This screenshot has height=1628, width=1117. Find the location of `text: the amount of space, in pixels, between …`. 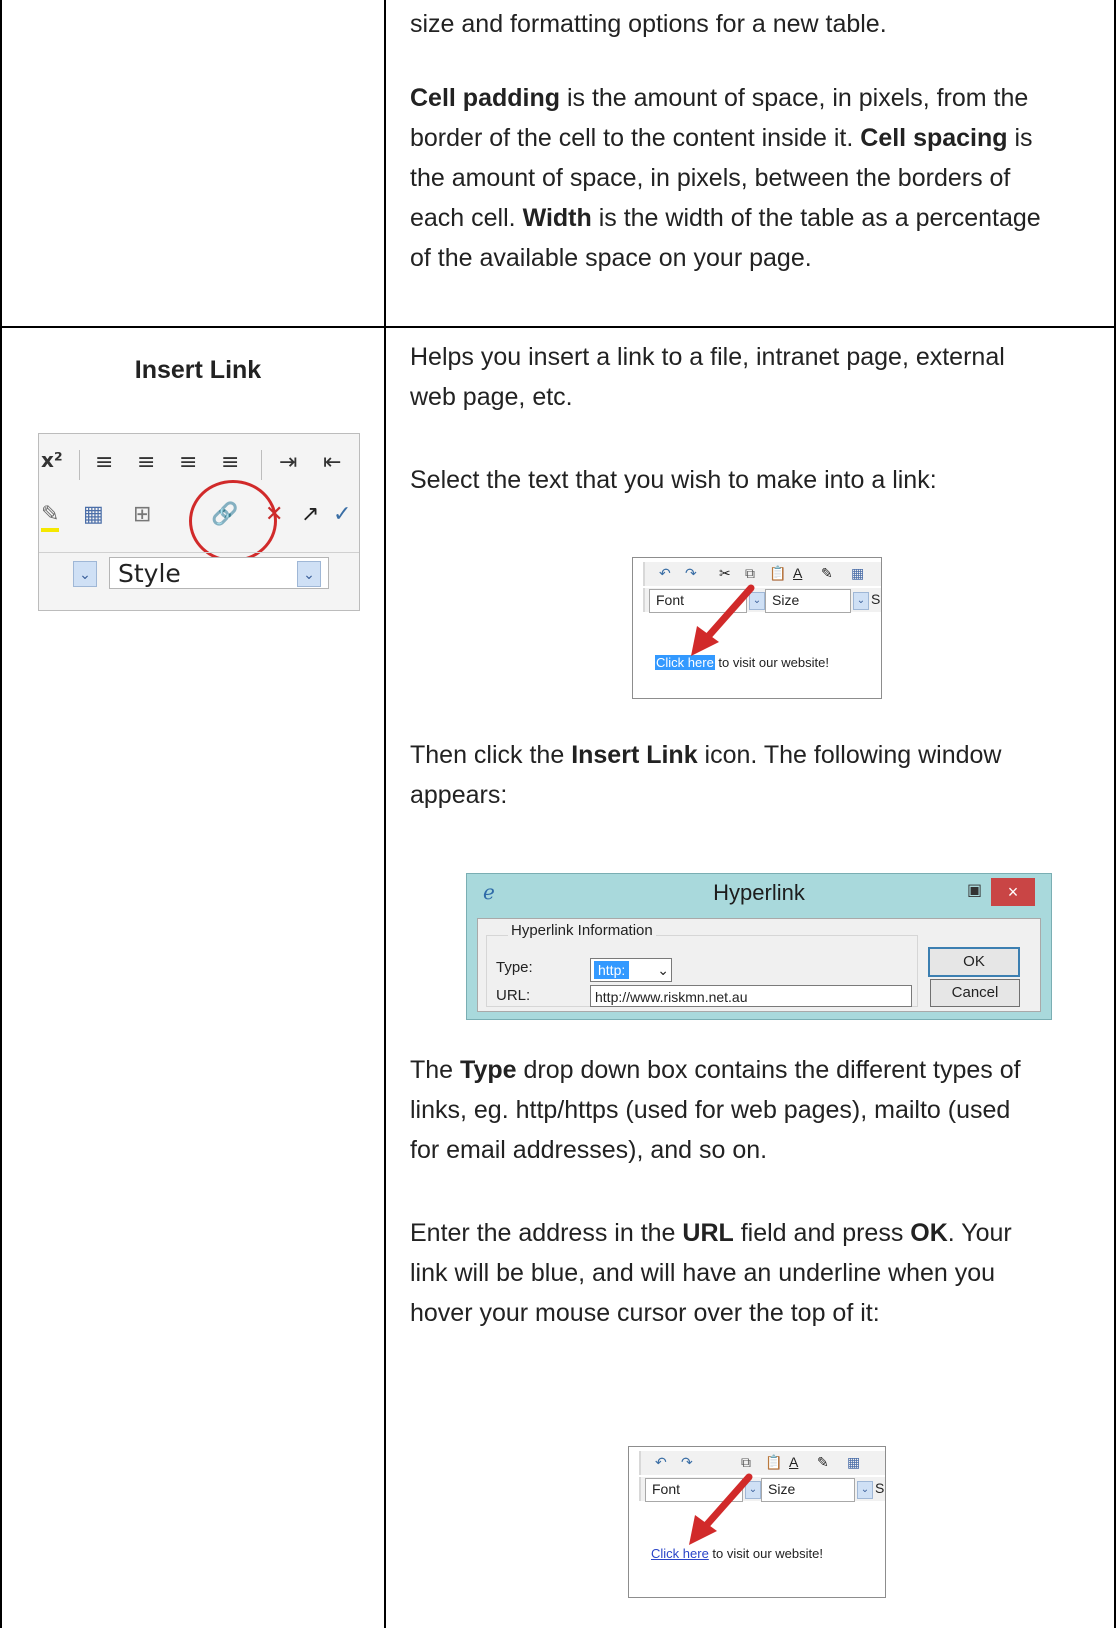

text: the amount of space, in pixels, between … is located at coordinates (710, 178).